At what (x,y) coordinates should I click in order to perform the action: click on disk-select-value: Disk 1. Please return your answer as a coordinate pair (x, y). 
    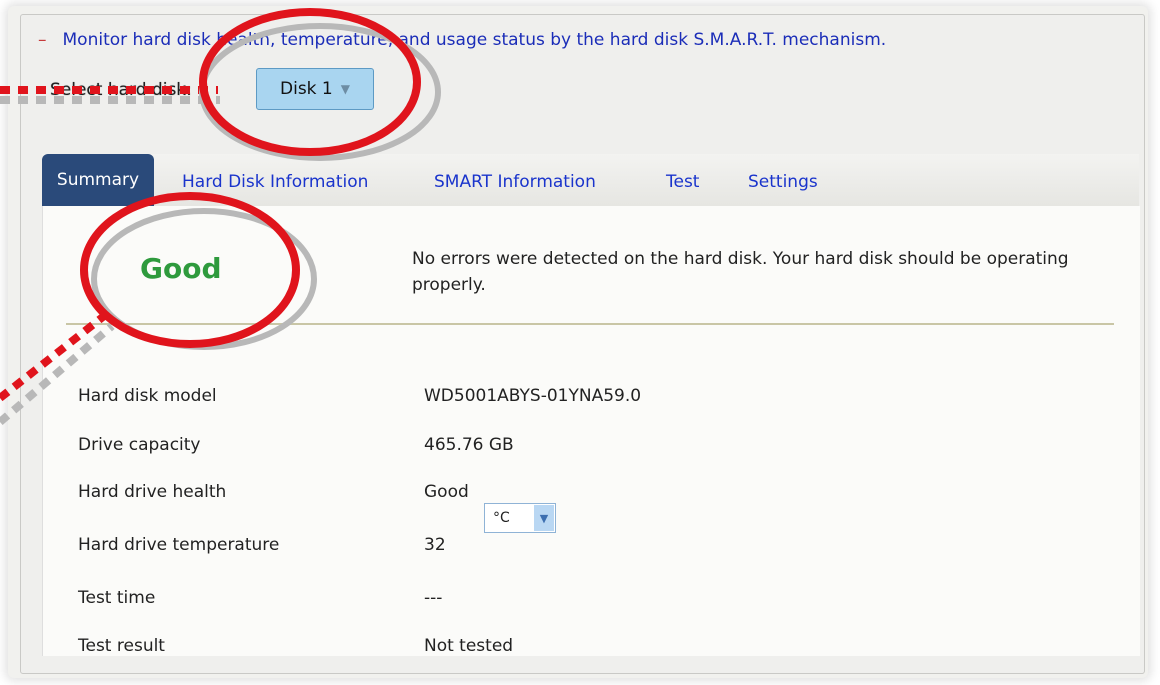
    Looking at the image, I should click on (306, 89).